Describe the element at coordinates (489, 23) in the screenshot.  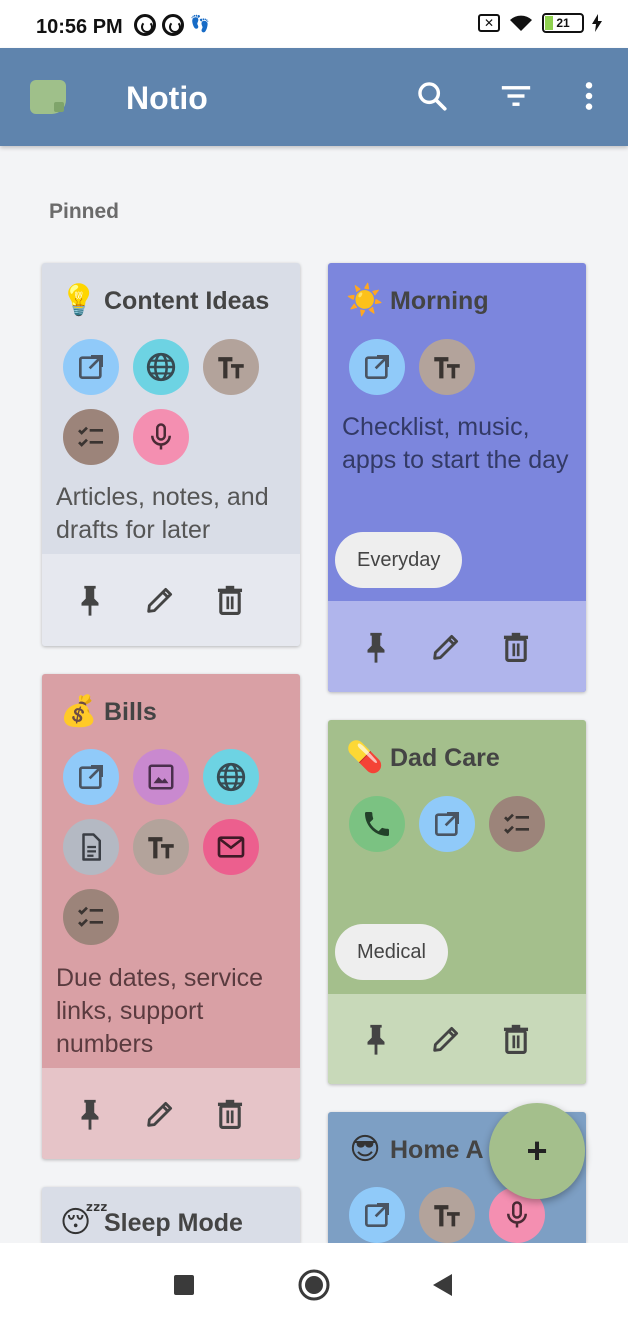
I see `sim-x-icon: ✕` at that location.